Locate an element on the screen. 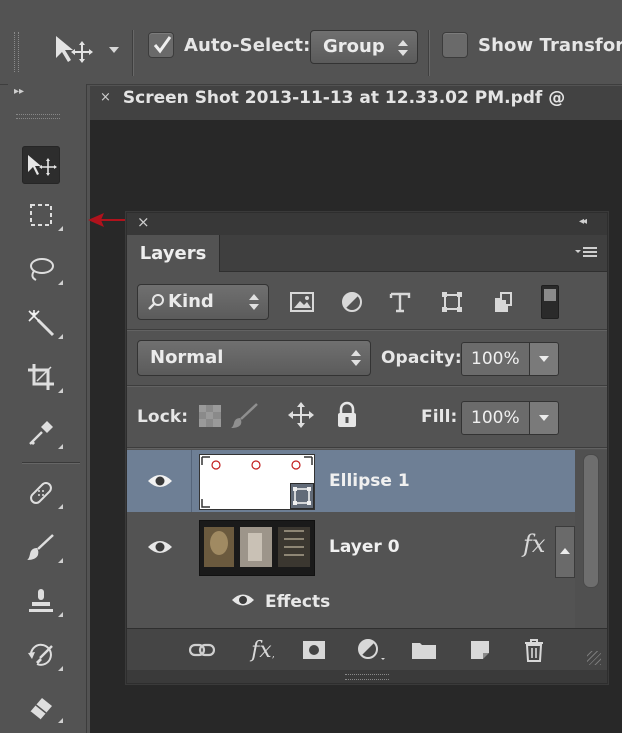  chevron-up-icon is located at coordinates (565, 551).